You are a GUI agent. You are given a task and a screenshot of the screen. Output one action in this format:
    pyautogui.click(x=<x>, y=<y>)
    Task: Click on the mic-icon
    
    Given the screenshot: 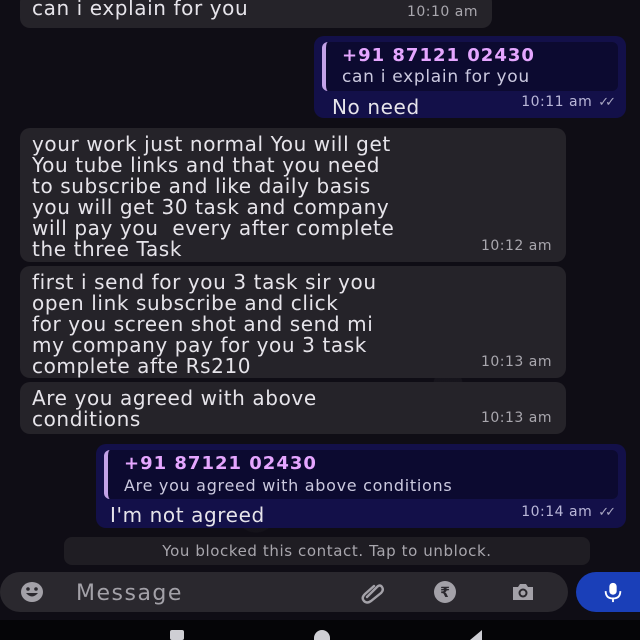 What is the action you would take?
    pyautogui.click(x=613, y=592)
    